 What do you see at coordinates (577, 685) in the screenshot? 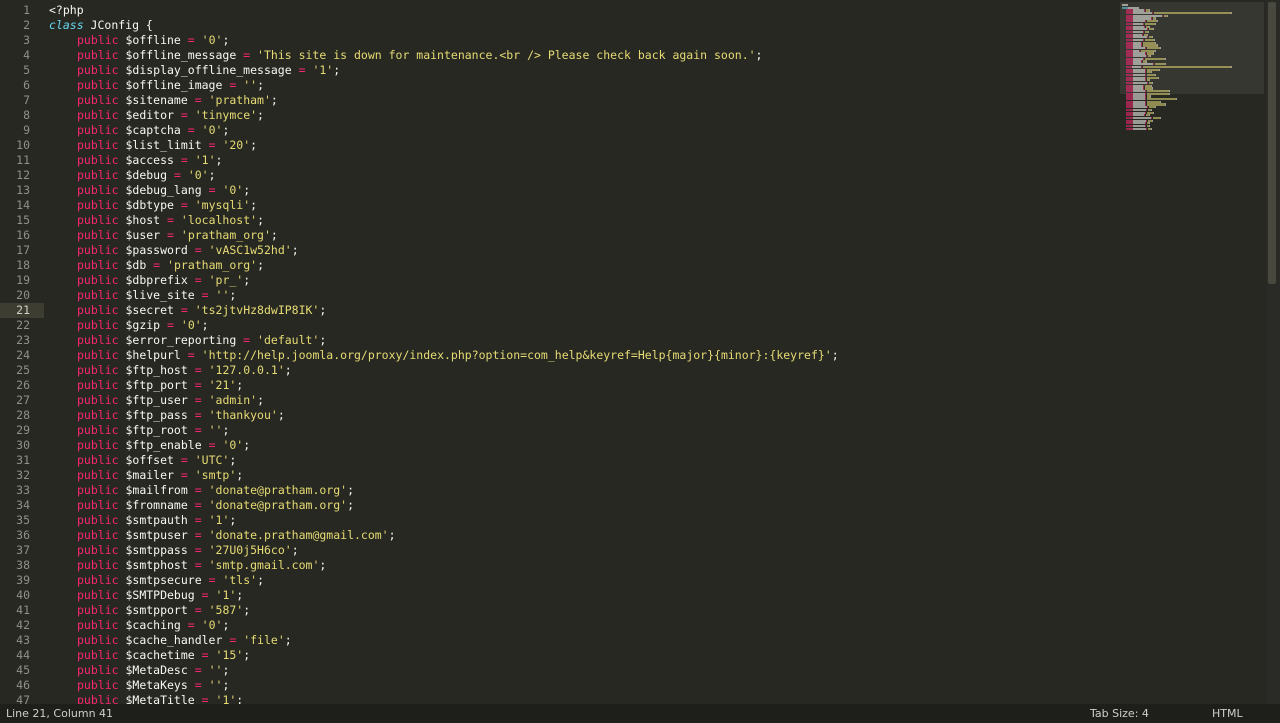
I see `code-line: public $MetaKeys = '';` at bounding box center [577, 685].